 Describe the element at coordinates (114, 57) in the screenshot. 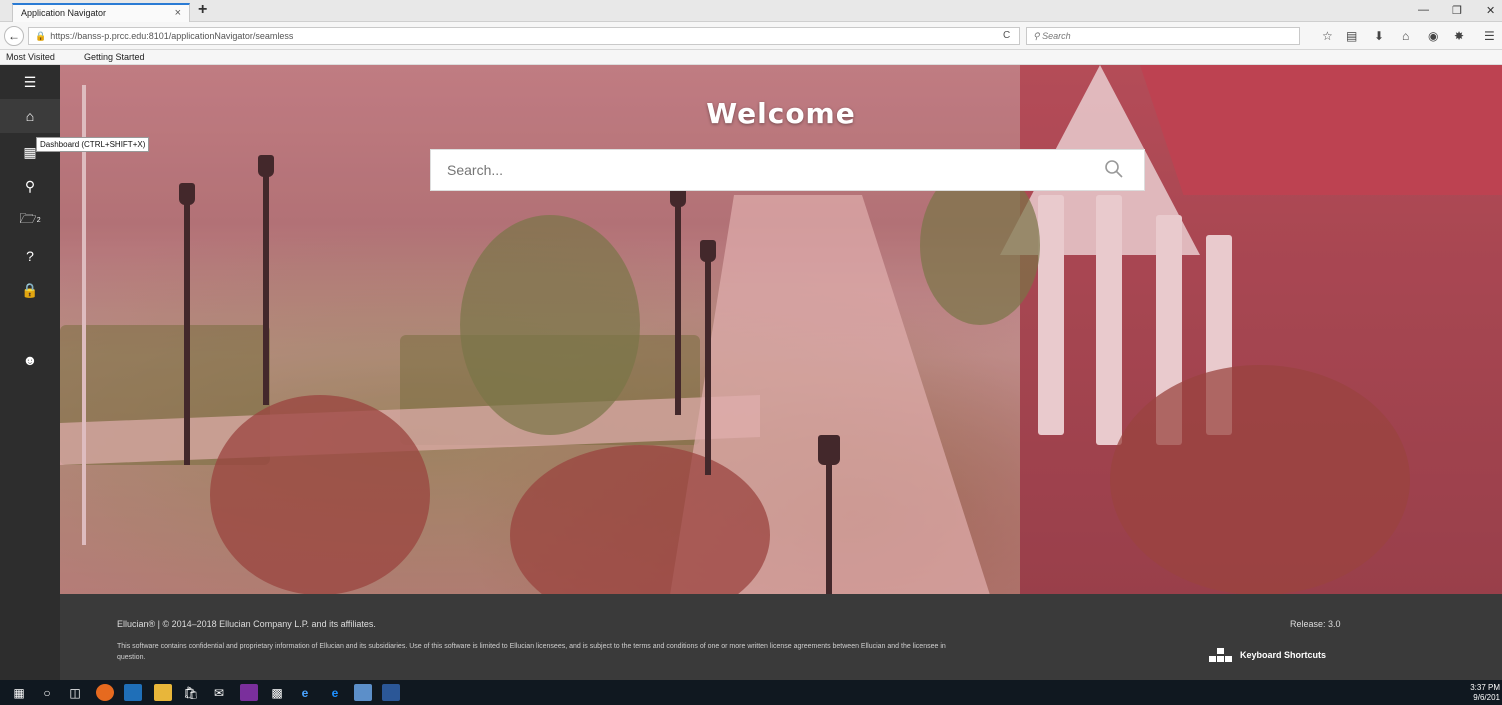

I see `bookmark-getting-started: Getting Started` at that location.